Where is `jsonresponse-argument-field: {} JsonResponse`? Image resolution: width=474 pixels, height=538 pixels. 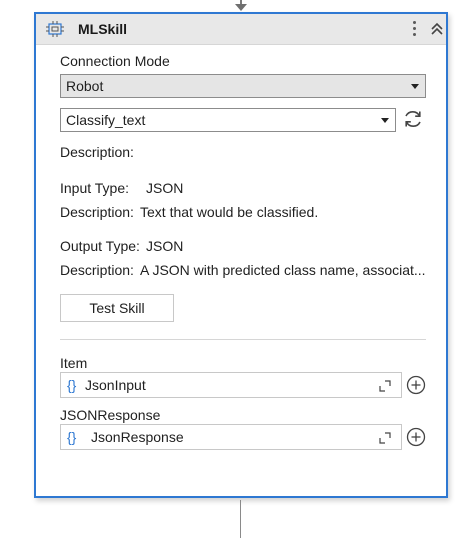
jsonresponse-argument-field: {} JsonResponse is located at coordinates (231, 437).